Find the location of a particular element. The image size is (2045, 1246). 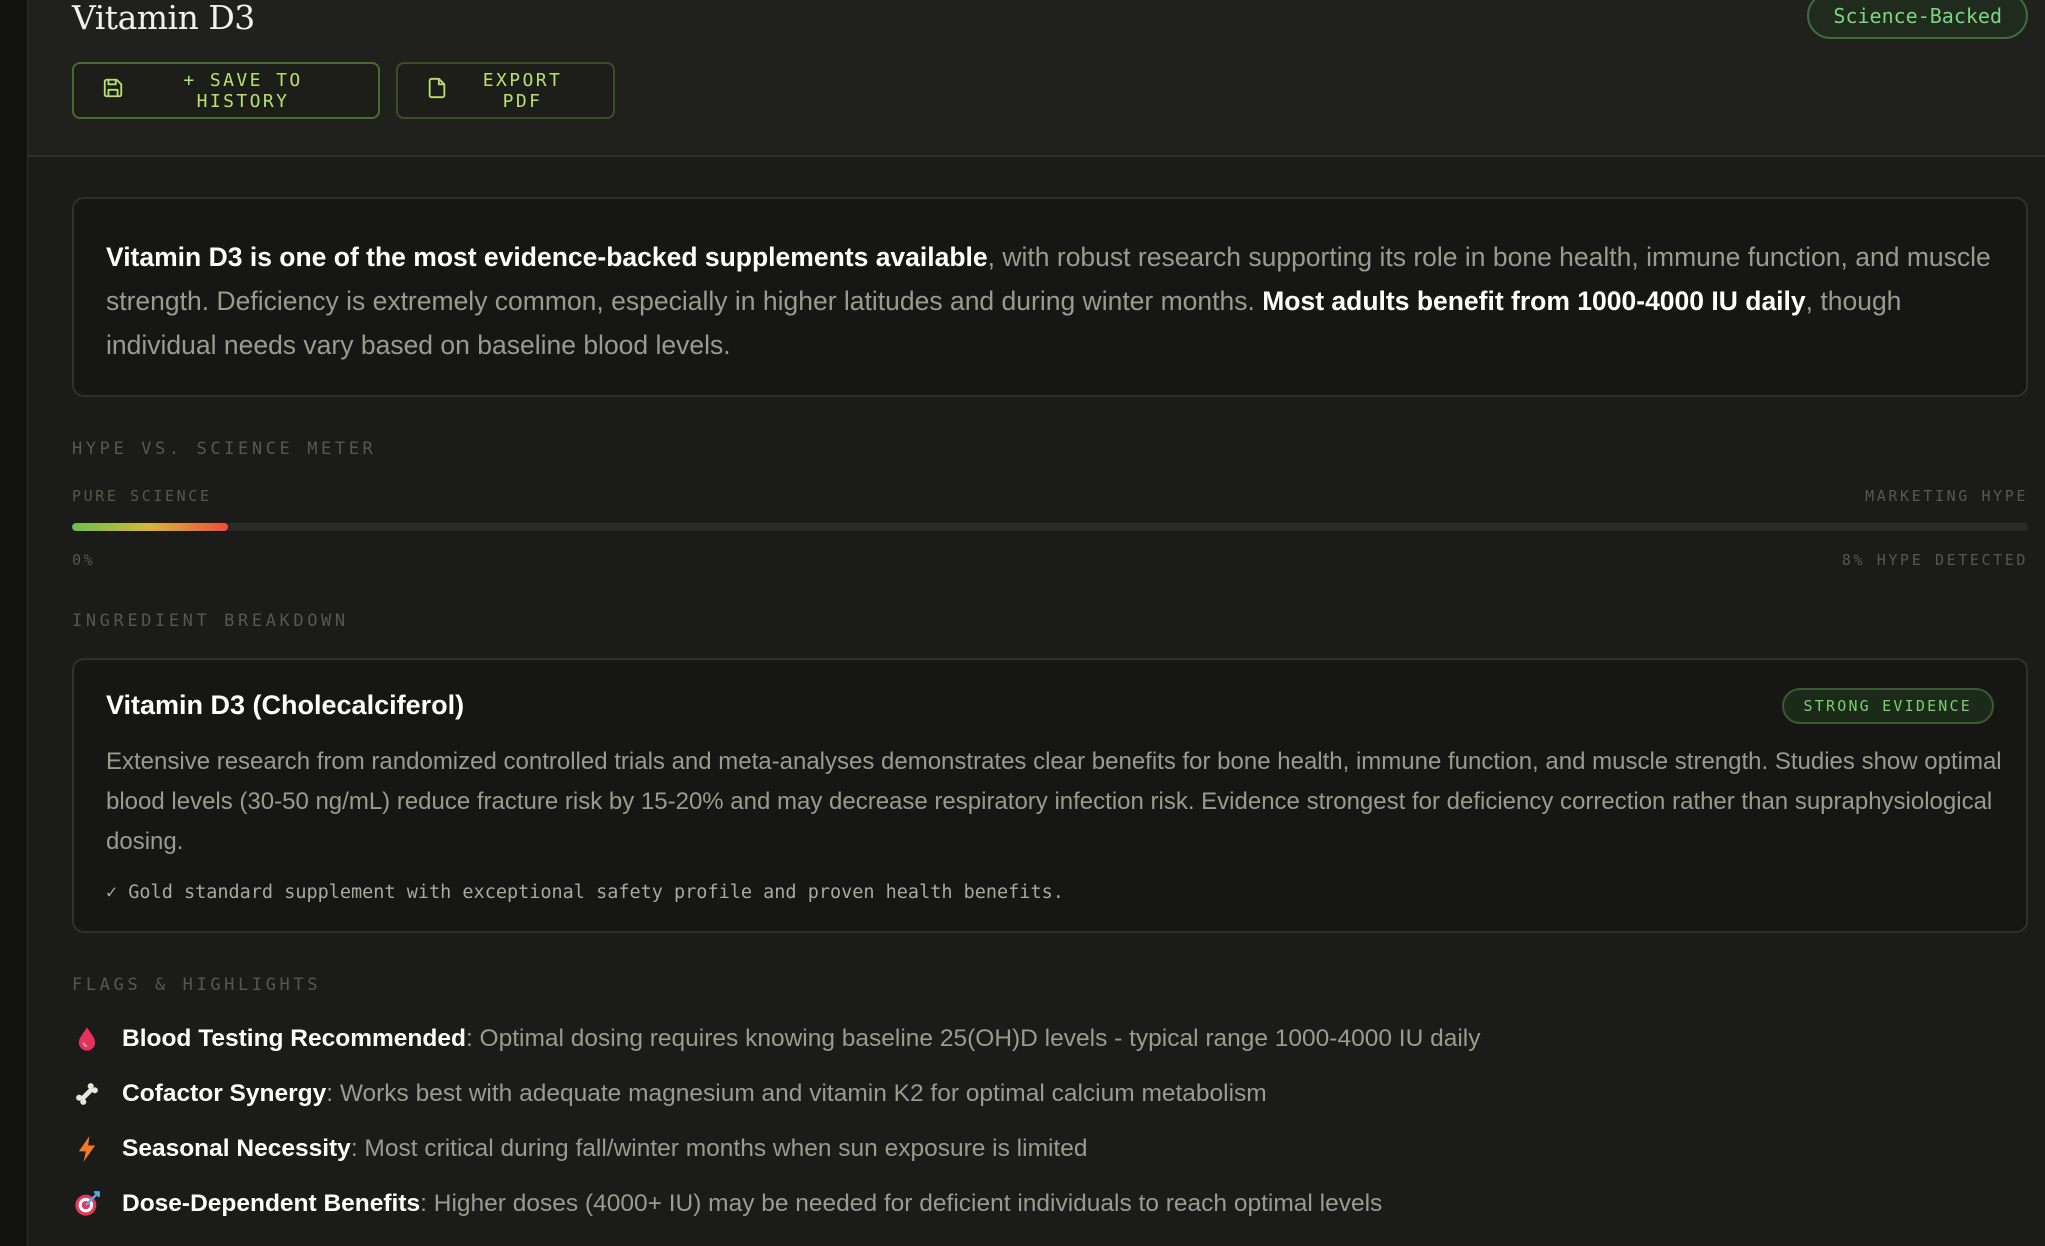

meter-min-label: 0% is located at coordinates (84, 560).